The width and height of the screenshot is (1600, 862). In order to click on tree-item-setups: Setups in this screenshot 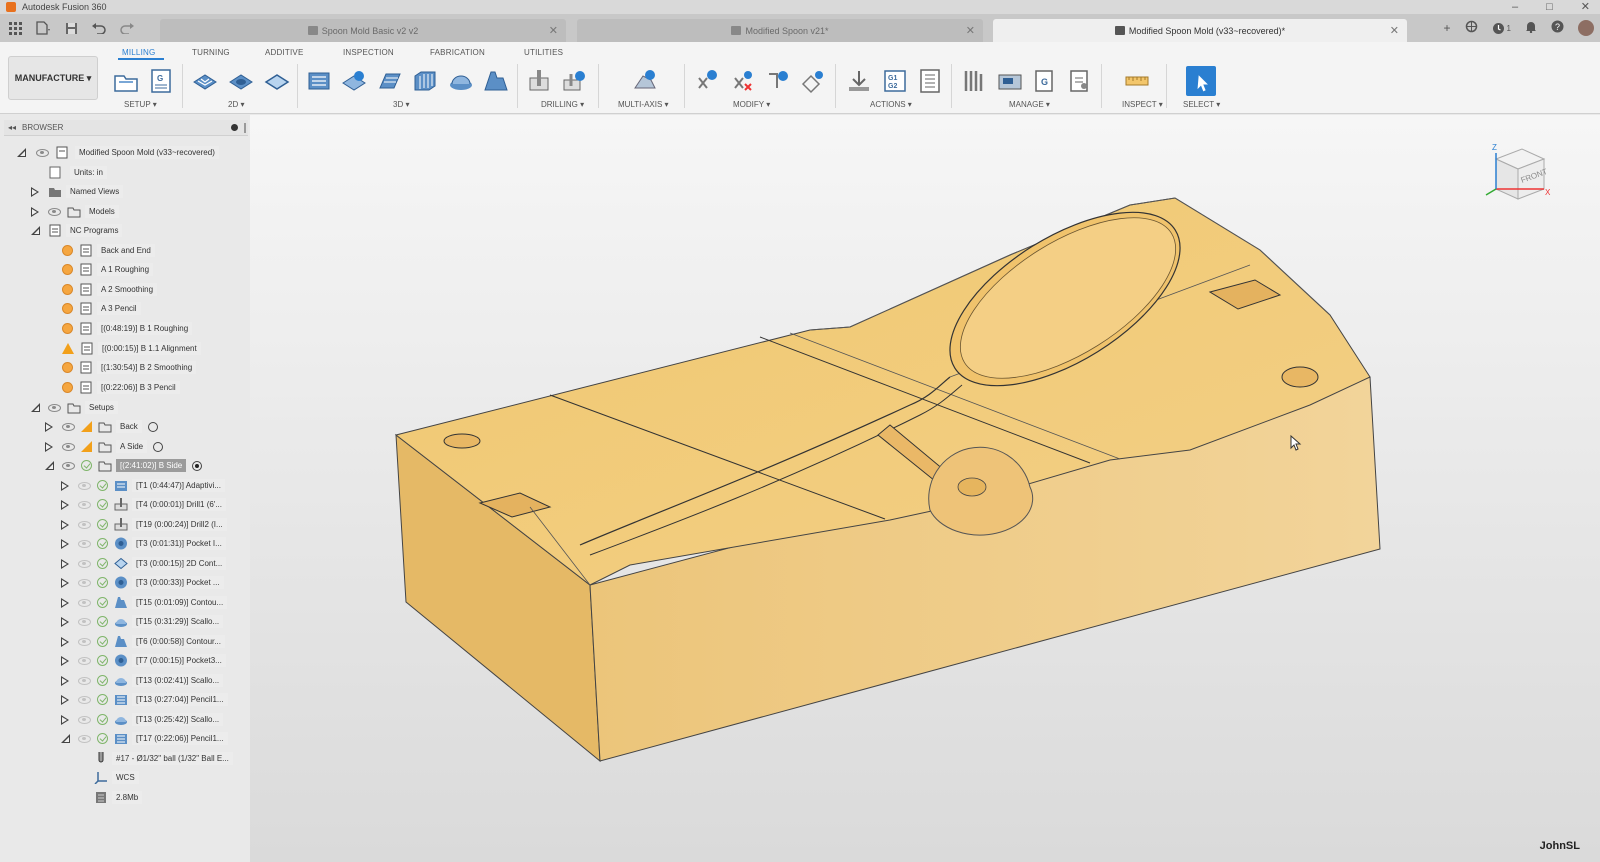, I will do `click(74, 407)`.